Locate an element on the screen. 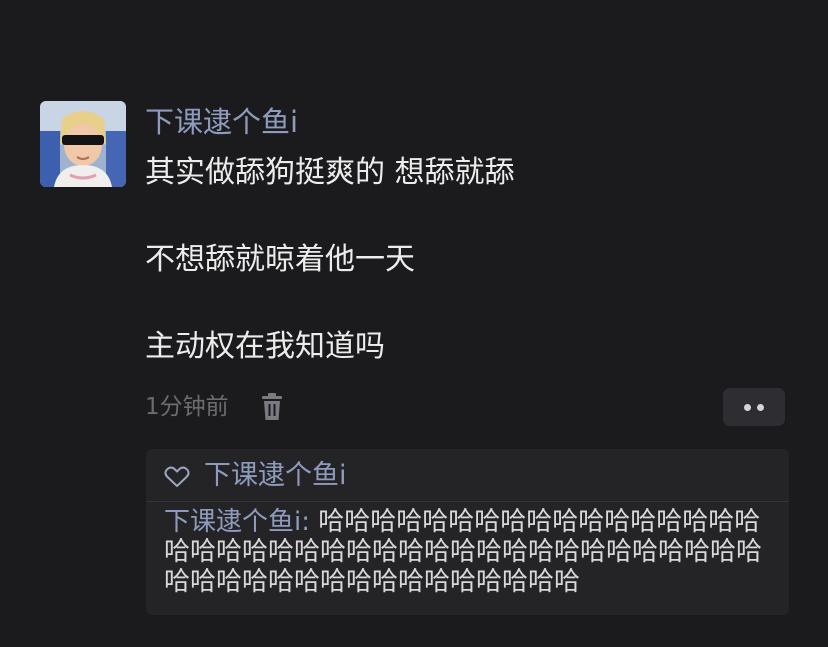 The height and width of the screenshot is (647, 828). trash-icon is located at coordinates (272, 407).